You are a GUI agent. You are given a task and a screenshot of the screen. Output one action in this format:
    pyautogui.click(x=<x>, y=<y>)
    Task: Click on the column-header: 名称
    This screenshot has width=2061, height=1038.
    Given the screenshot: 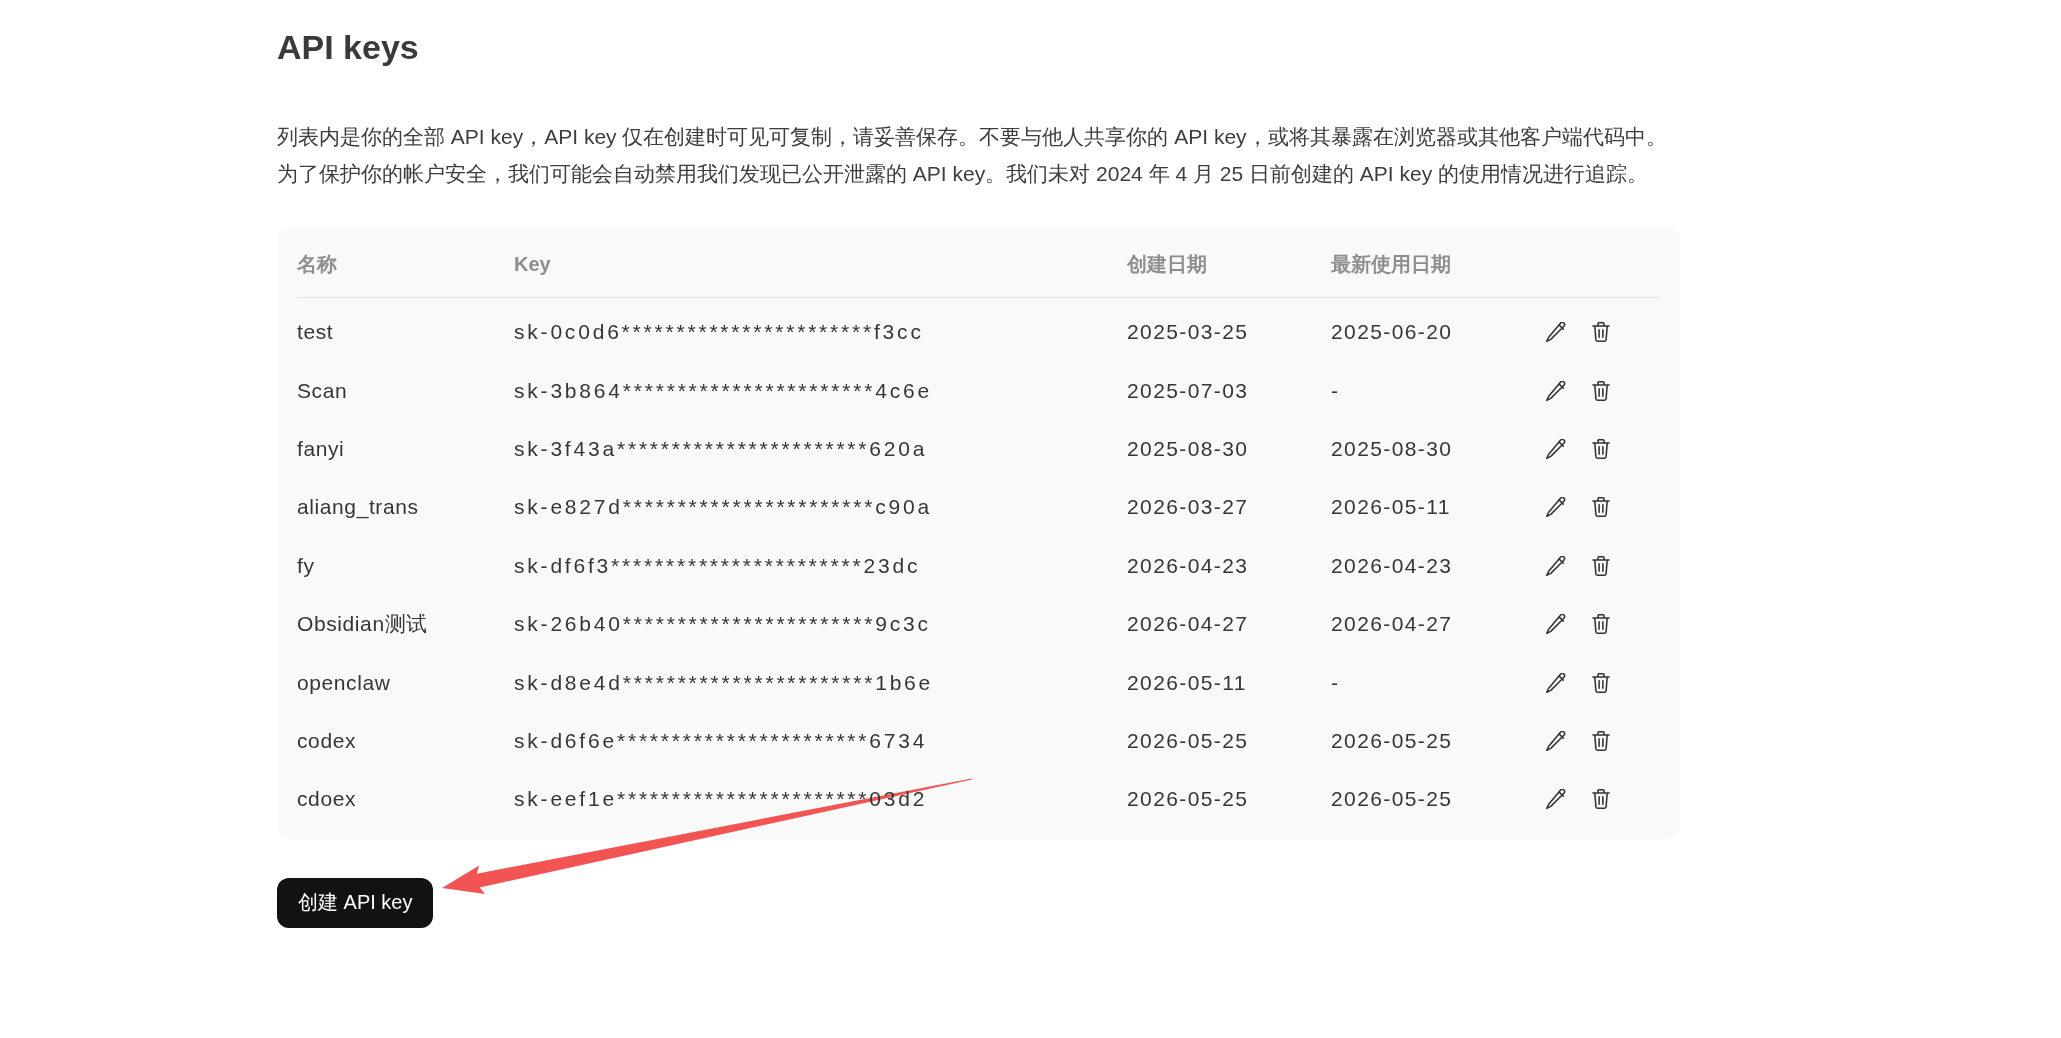 What is the action you would take?
    pyautogui.click(x=317, y=264)
    